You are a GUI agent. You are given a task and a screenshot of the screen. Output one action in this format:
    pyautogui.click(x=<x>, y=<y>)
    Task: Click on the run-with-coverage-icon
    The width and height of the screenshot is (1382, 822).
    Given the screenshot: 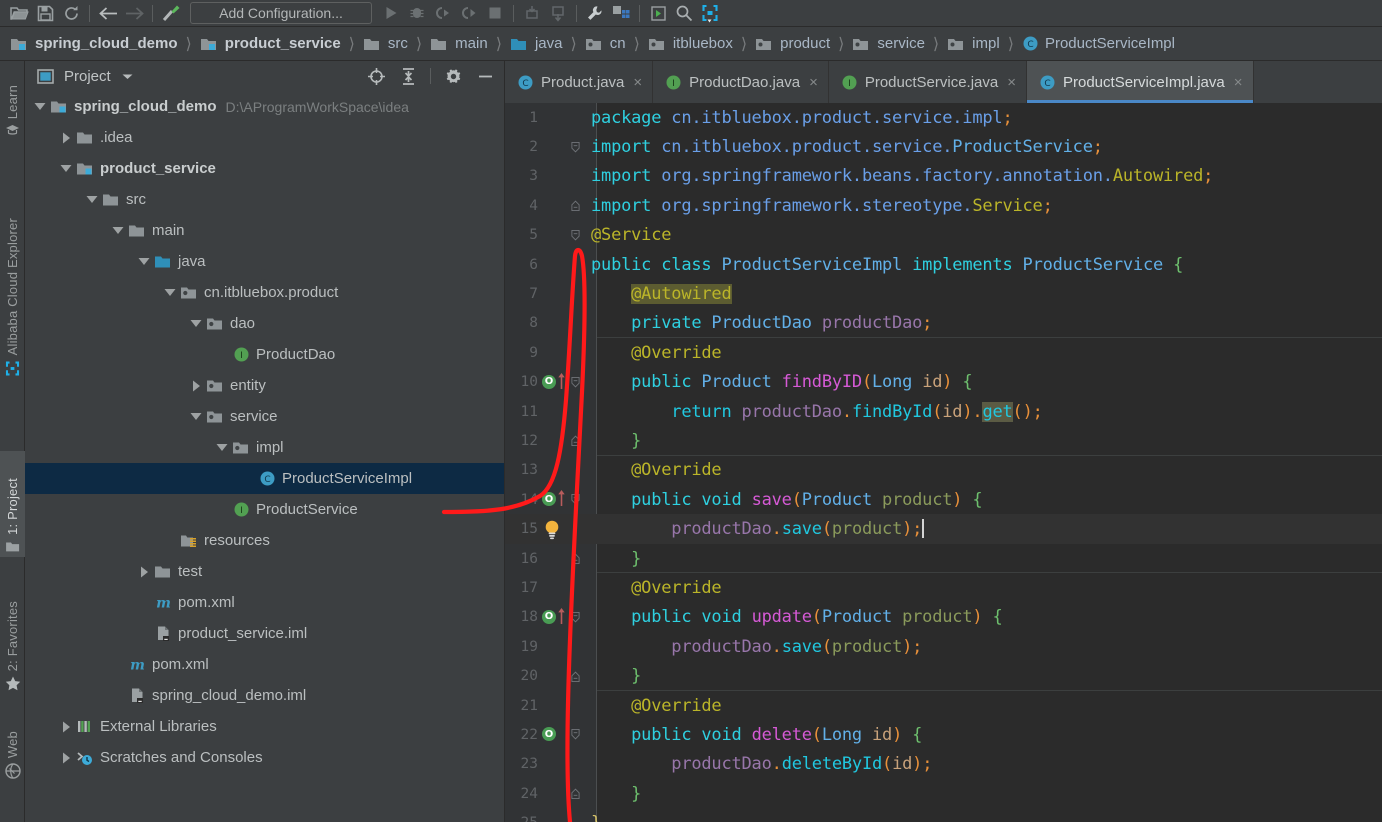 What is the action you would take?
    pyautogui.click(x=443, y=13)
    